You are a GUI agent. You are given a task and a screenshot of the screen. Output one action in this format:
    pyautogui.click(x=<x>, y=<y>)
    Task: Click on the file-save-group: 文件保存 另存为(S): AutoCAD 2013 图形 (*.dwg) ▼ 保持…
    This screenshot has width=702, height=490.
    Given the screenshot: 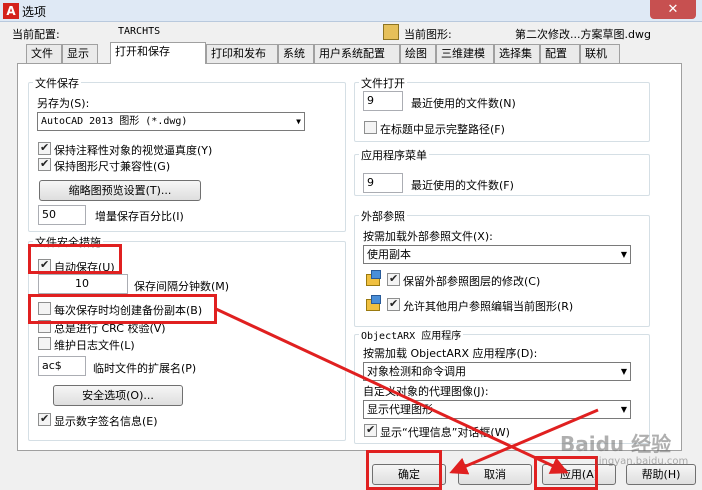 What is the action you would take?
    pyautogui.click(x=187, y=153)
    